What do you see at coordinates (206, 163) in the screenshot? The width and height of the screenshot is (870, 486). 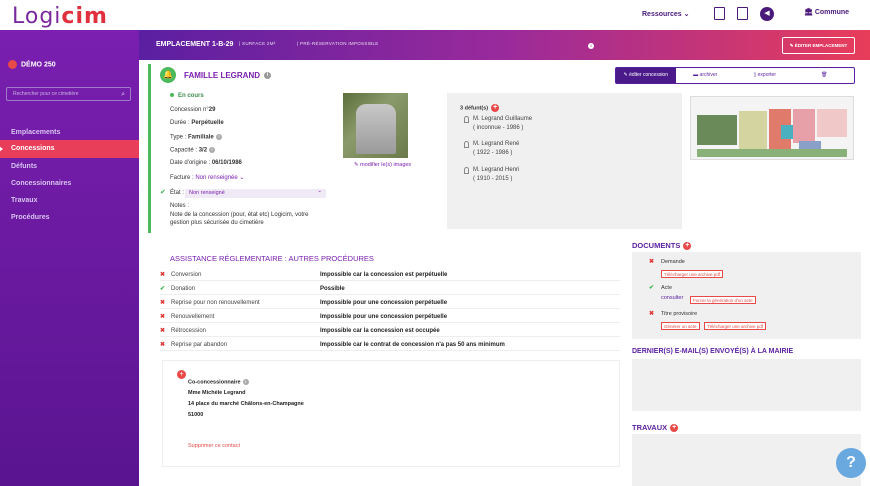 I see `date-origine: Date d'origine : 06/10/1986` at bounding box center [206, 163].